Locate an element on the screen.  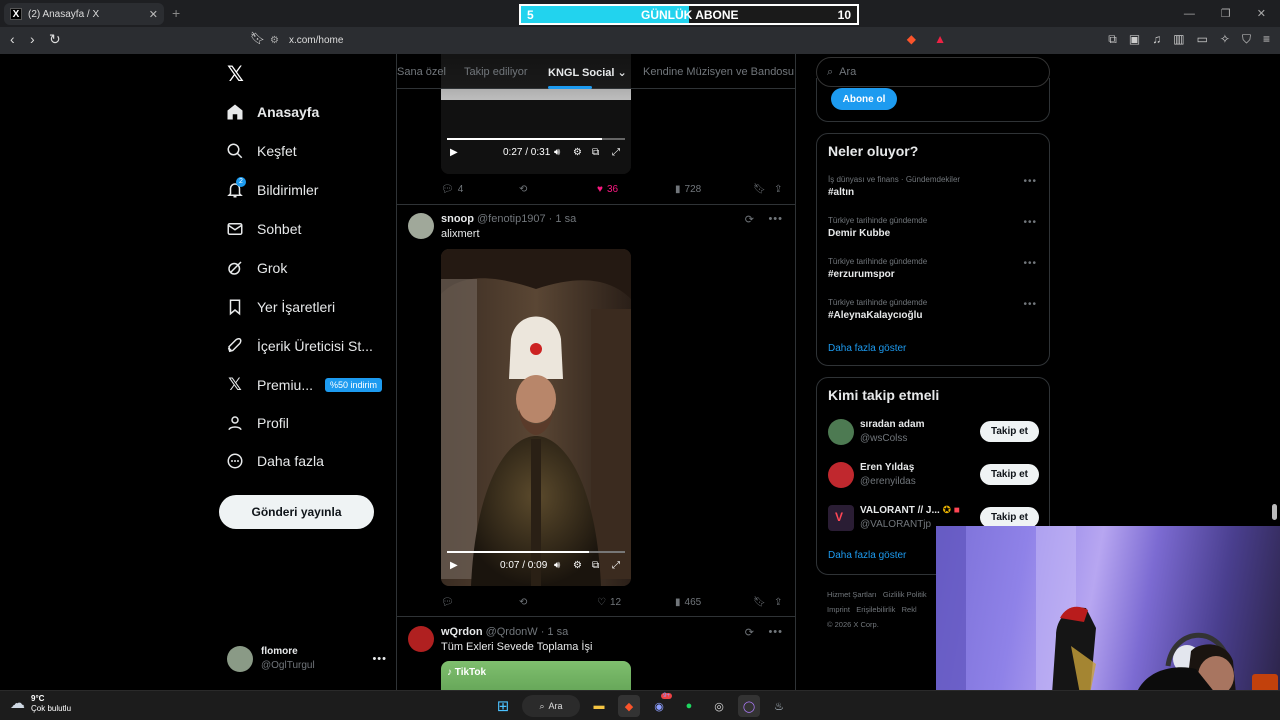
brave-rewards-icon: ▲ is located at coordinates (940, 39).